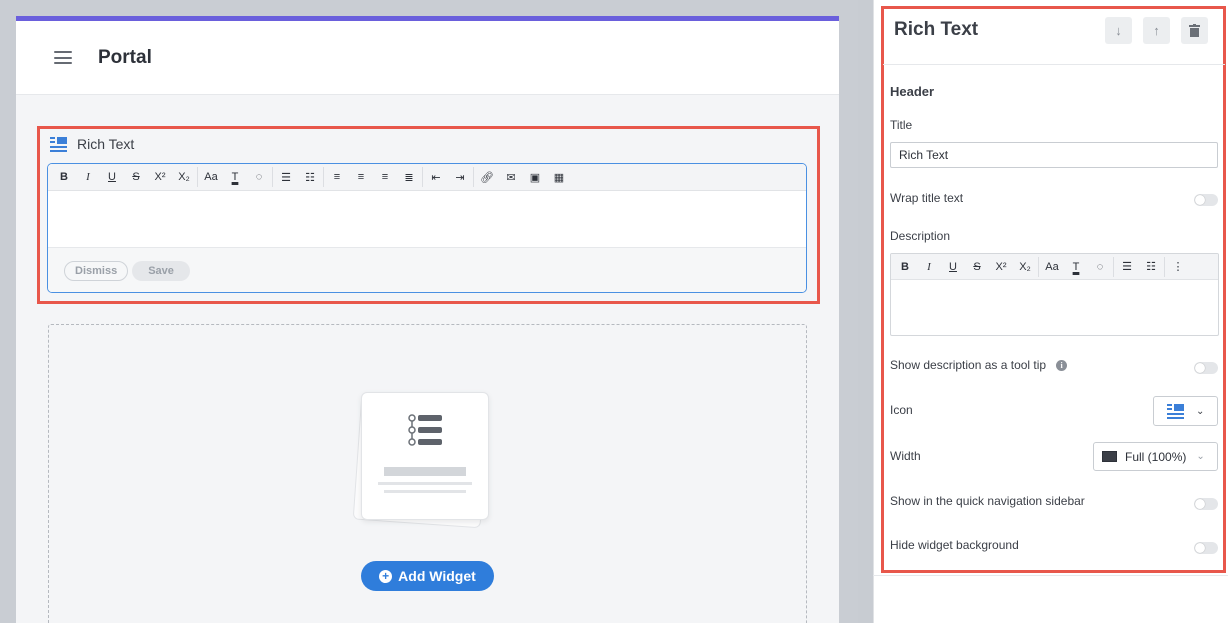 Image resolution: width=1228 pixels, height=623 pixels. Describe the element at coordinates (1156, 30) in the screenshot. I see `move-up-icon: ↑` at that location.